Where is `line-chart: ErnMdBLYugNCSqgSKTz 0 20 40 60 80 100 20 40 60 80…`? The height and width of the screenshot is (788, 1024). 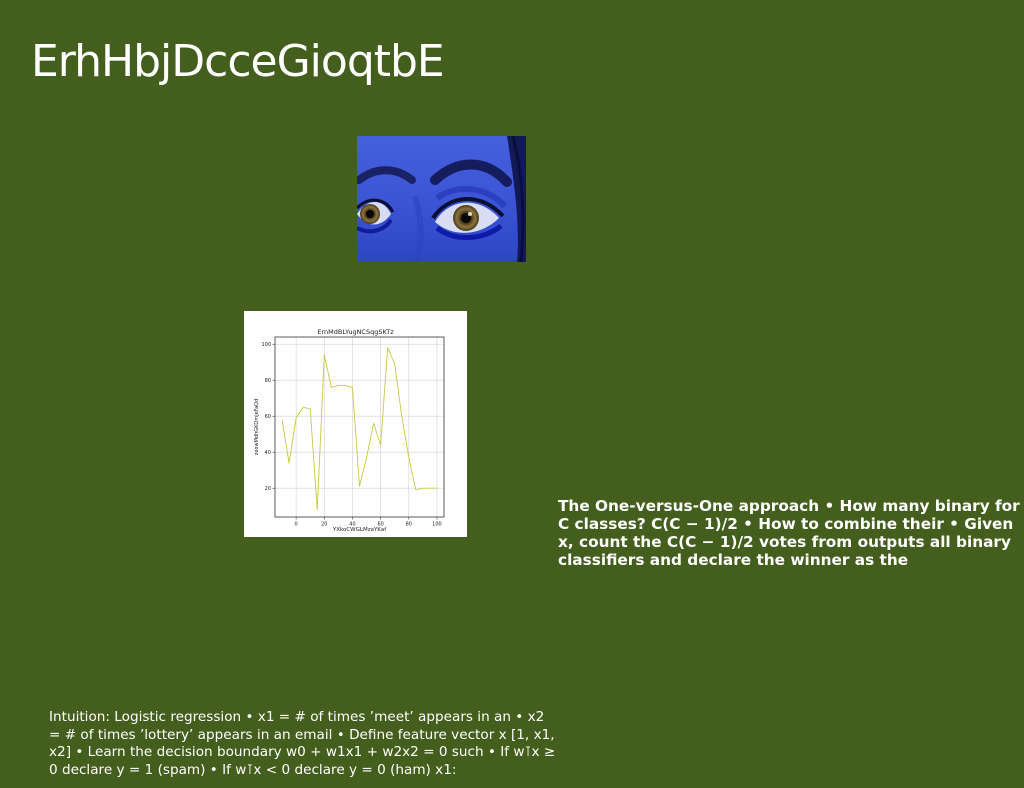 line-chart: ErnMdBLYugNCSqgSKTz 0 20 40 60 80 100 20 40 60 80… is located at coordinates (355, 424).